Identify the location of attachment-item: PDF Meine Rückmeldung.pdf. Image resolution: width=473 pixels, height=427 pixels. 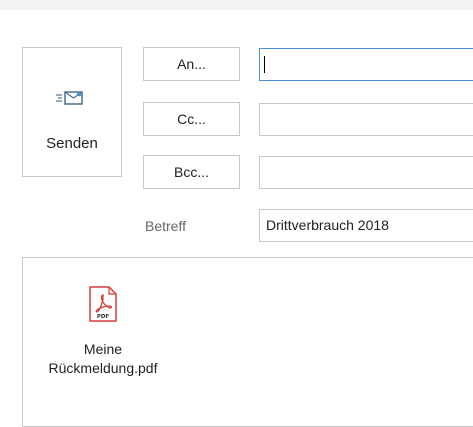
(103, 332).